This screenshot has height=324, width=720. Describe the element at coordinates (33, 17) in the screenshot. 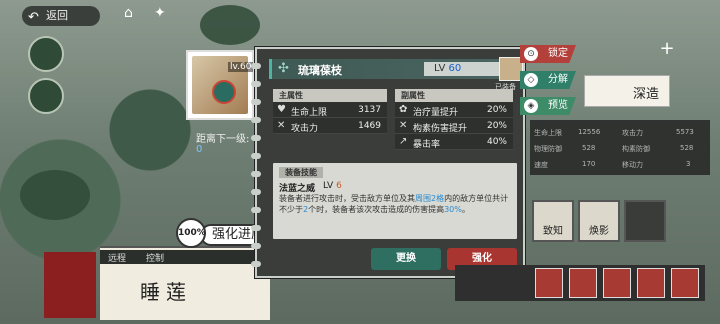

I see `back-arrow-icon: ↶` at that location.